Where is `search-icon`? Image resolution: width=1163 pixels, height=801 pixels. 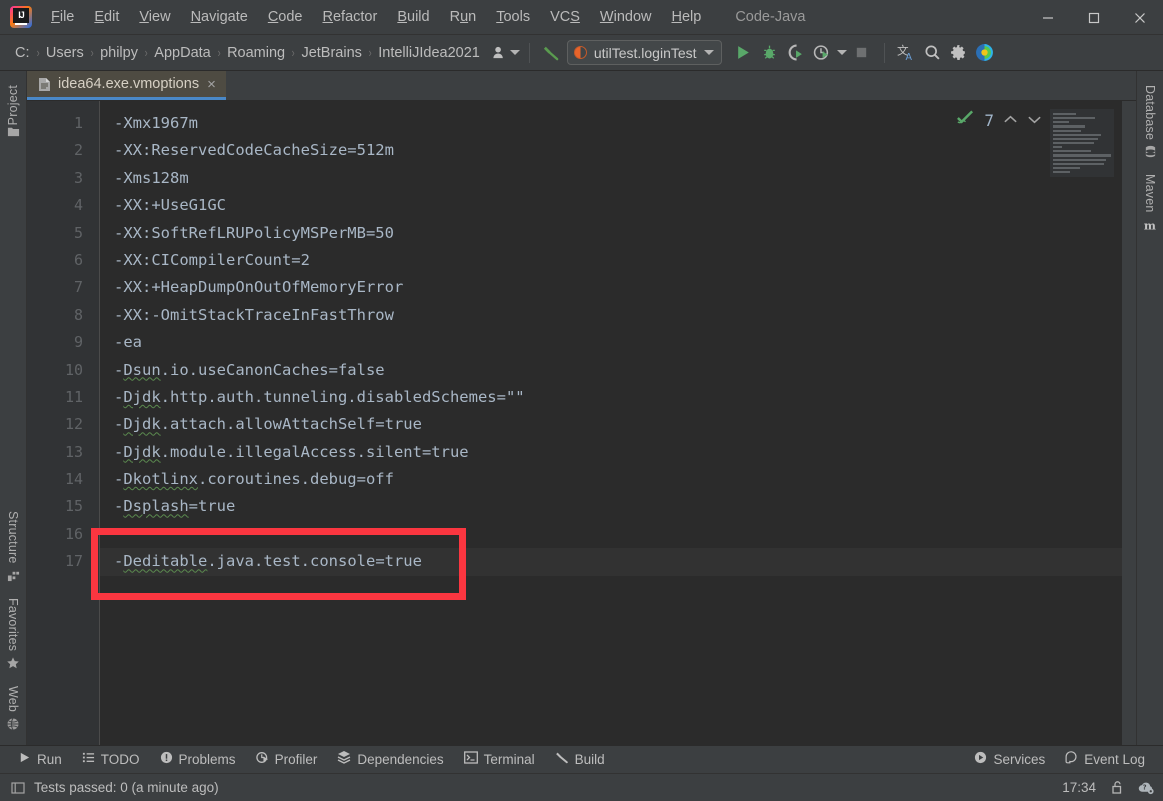 search-icon is located at coordinates (933, 53).